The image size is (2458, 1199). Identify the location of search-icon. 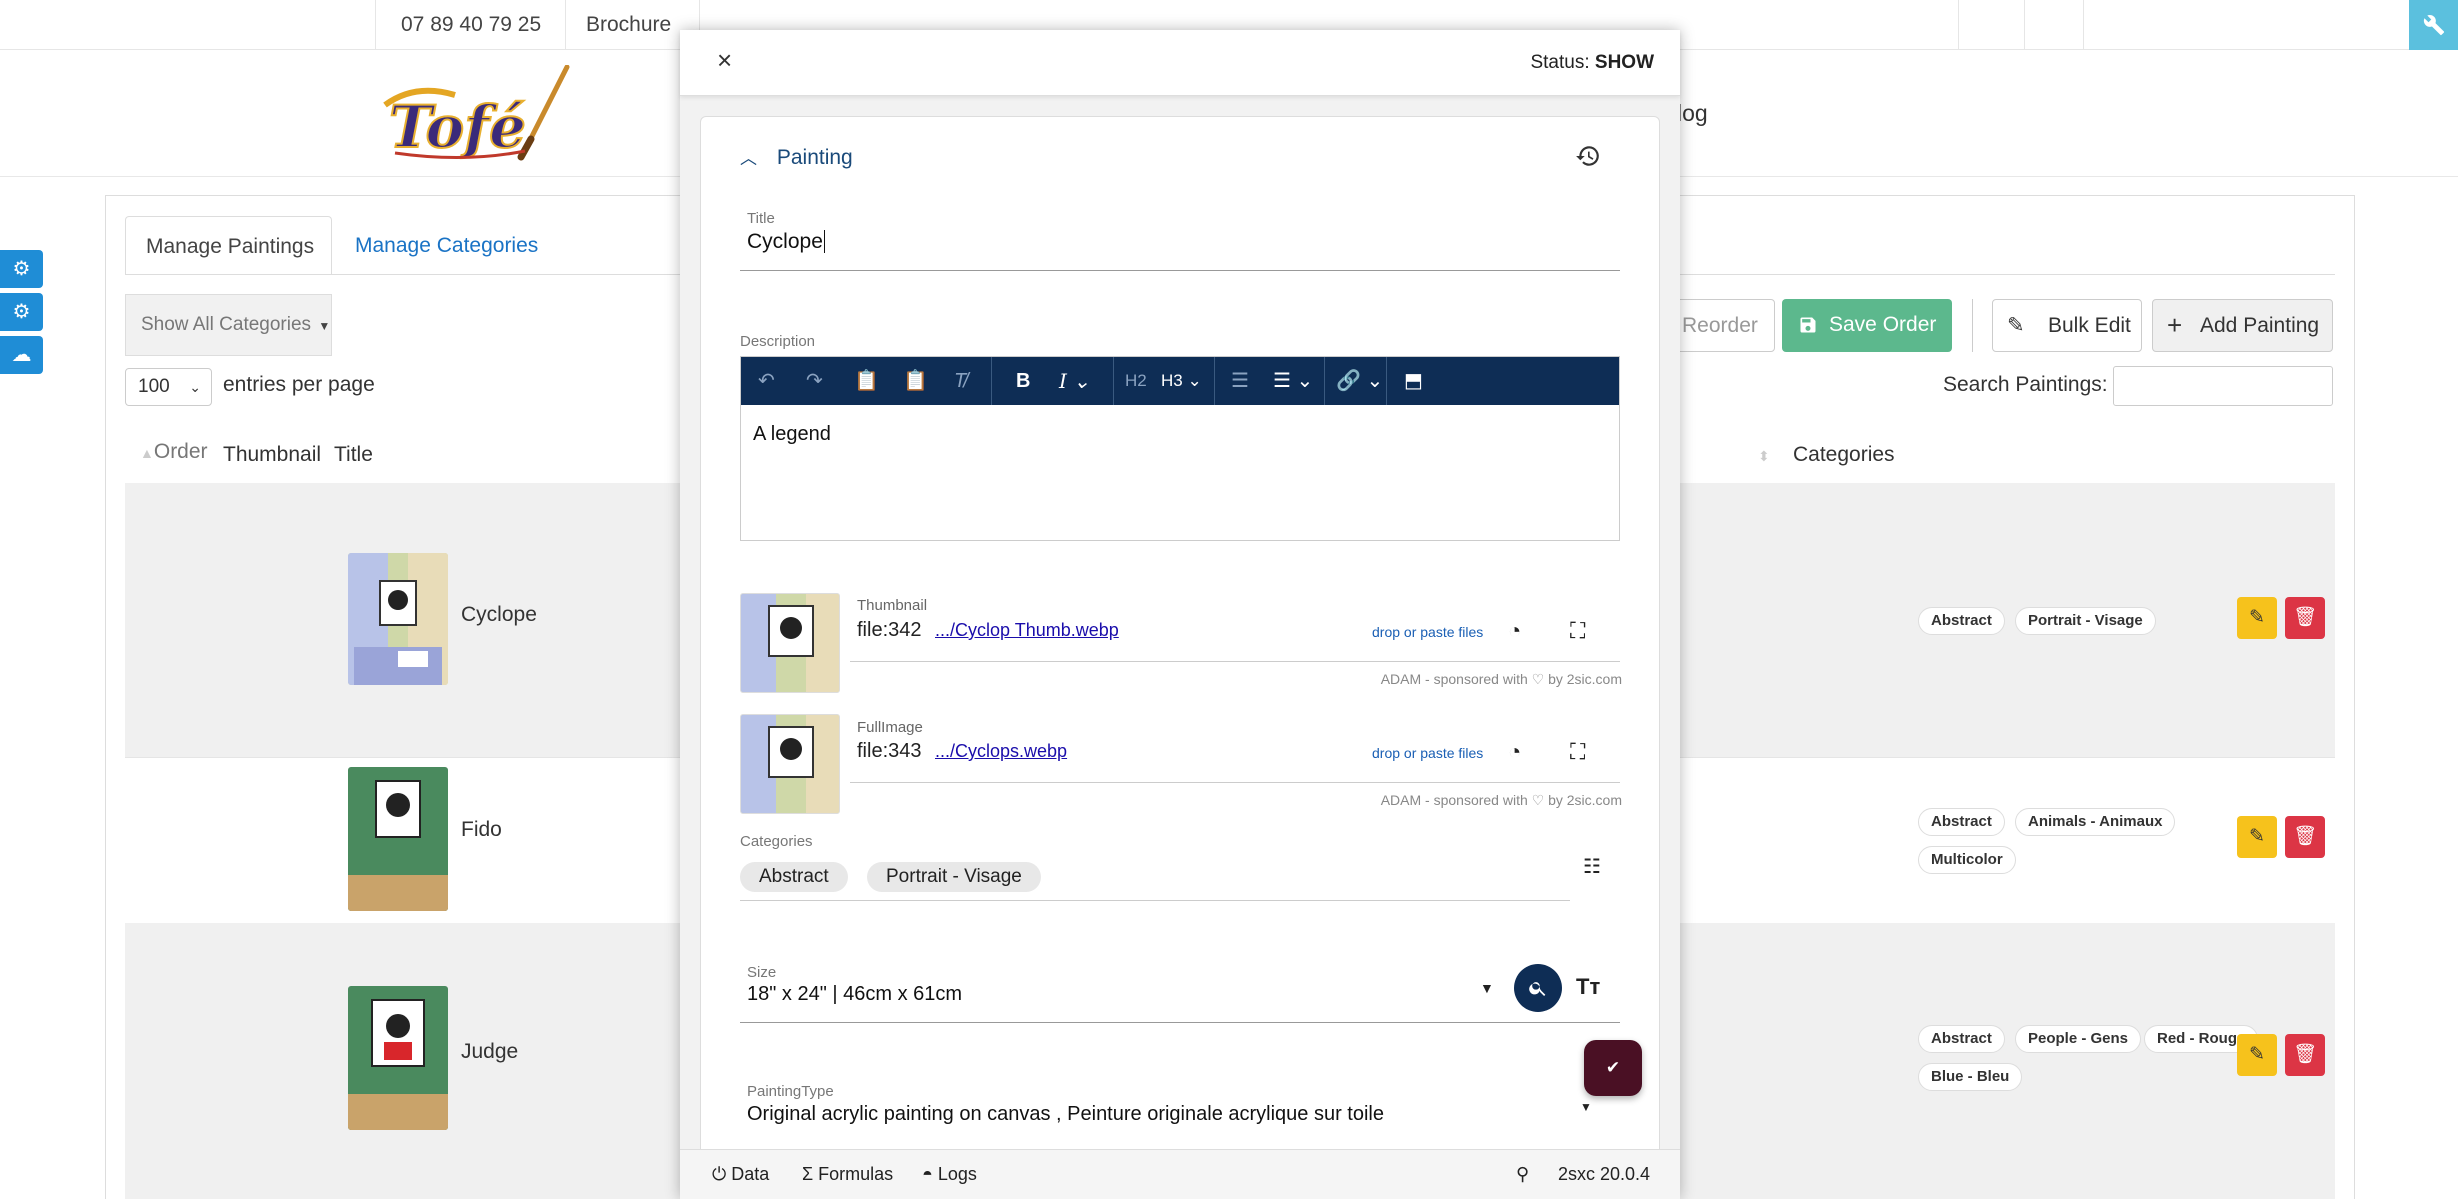
(1538, 988).